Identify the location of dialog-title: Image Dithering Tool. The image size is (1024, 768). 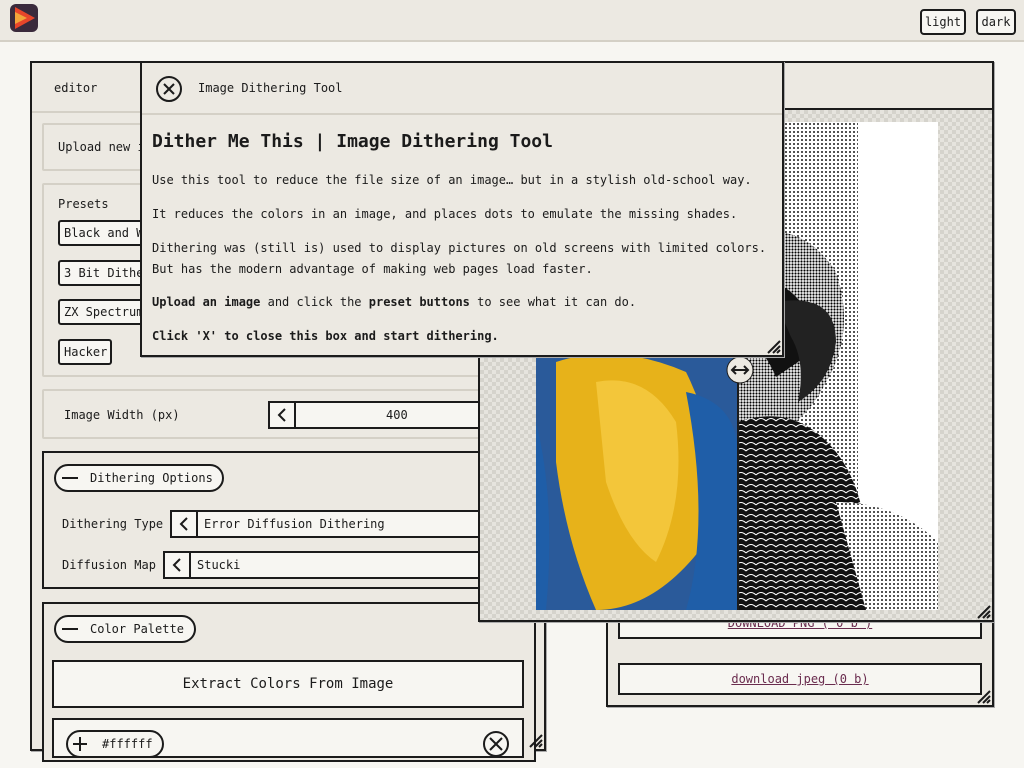
(270, 88).